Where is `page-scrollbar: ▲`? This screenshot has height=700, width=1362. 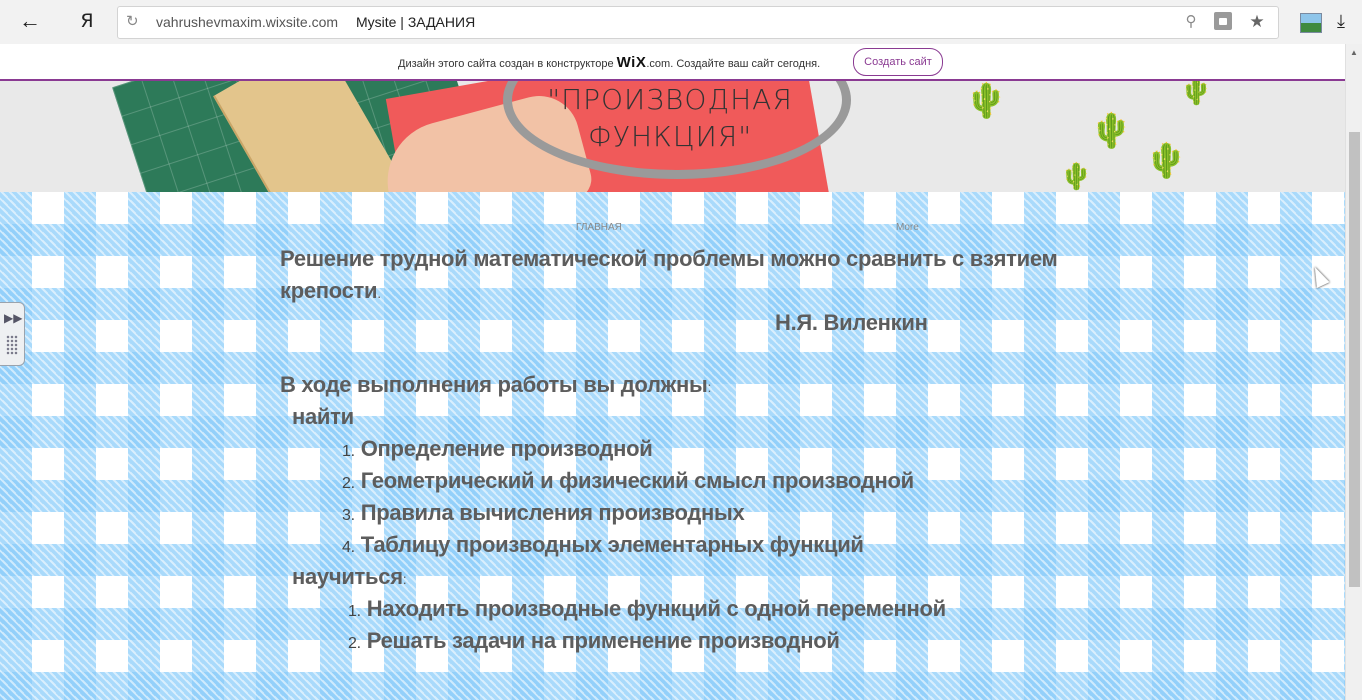 page-scrollbar: ▲ is located at coordinates (1353, 372).